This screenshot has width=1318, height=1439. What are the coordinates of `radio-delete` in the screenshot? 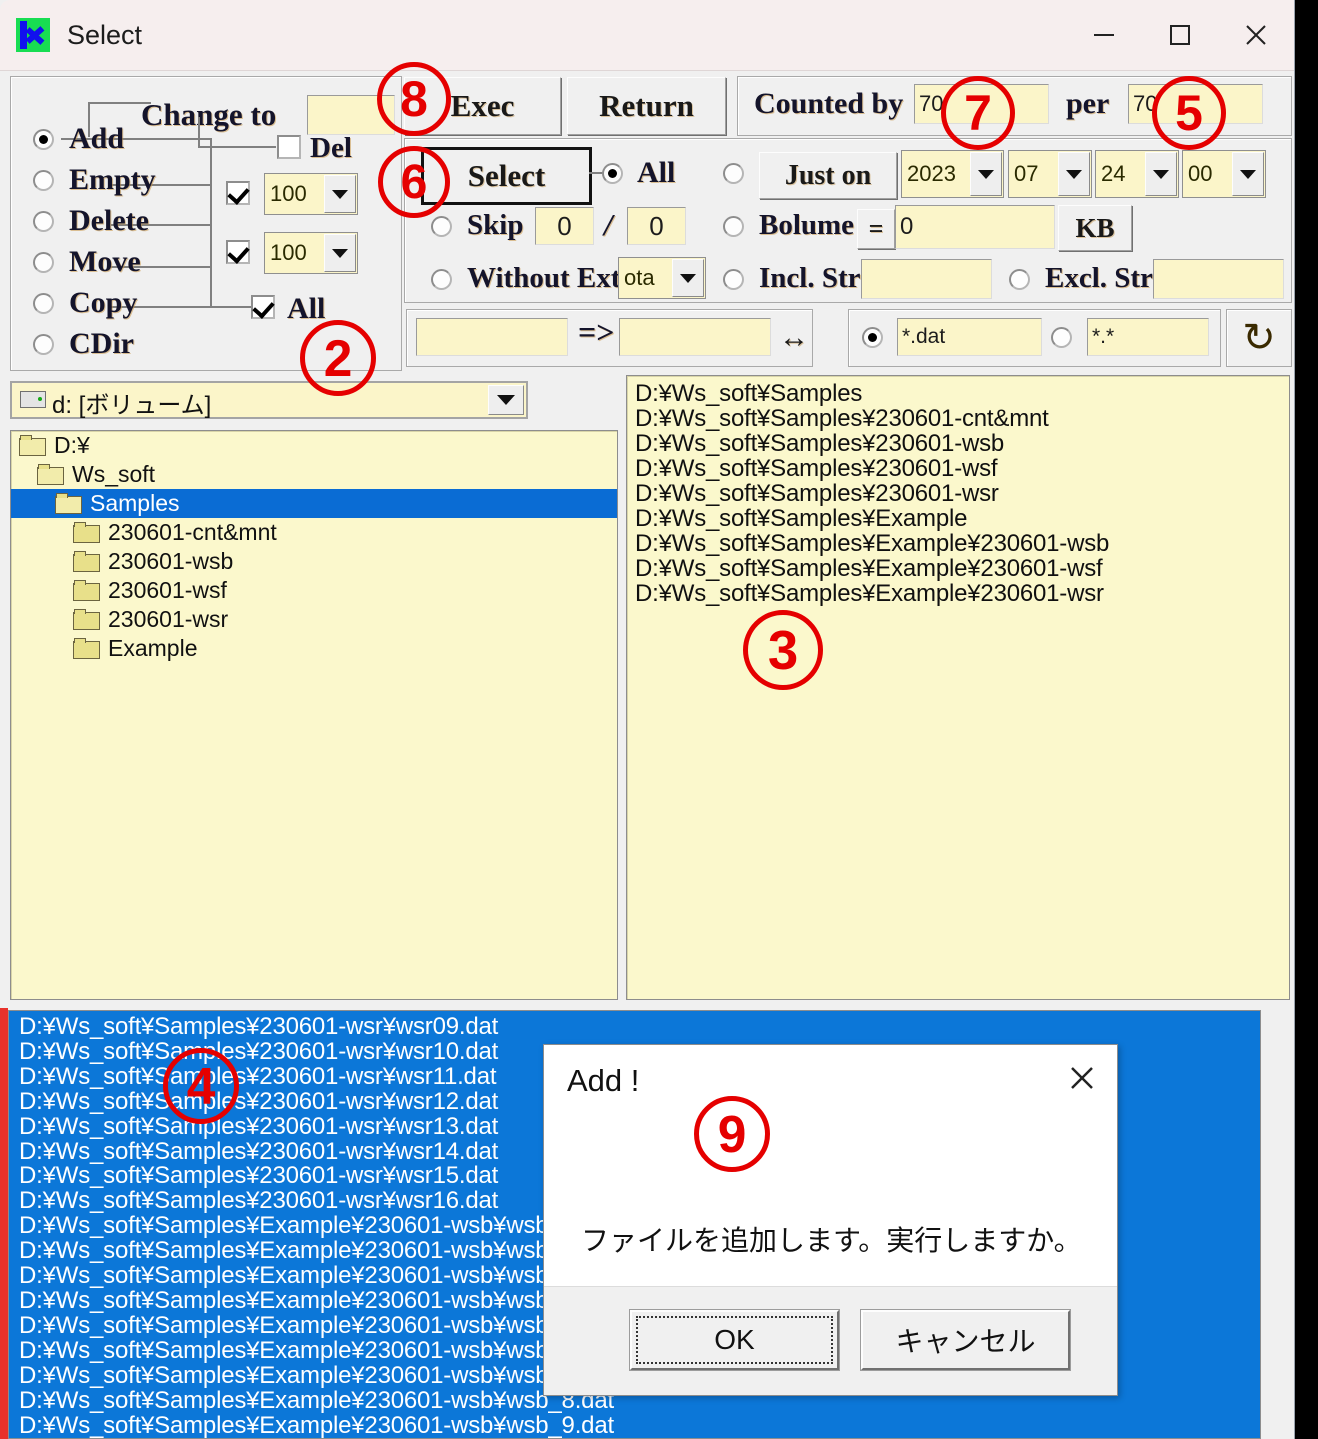 It's located at (43, 221).